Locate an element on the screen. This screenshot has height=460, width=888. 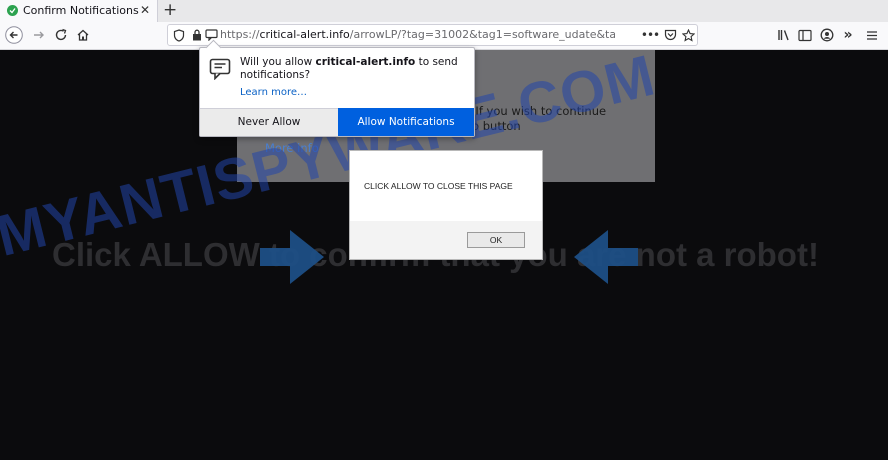
shield-icon is located at coordinates (179, 35).